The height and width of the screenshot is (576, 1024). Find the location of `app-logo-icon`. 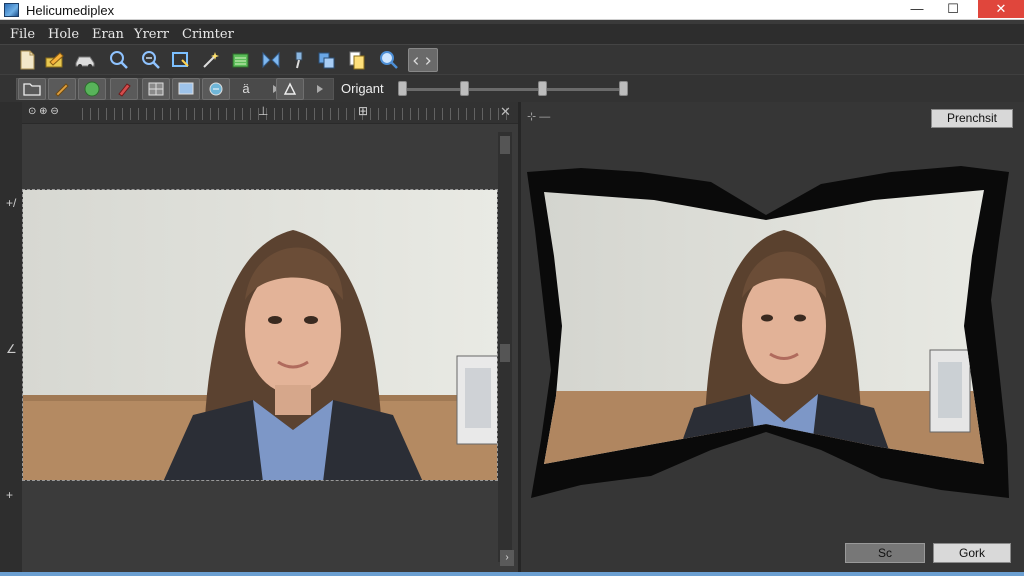

app-logo-icon is located at coordinates (11, 10).